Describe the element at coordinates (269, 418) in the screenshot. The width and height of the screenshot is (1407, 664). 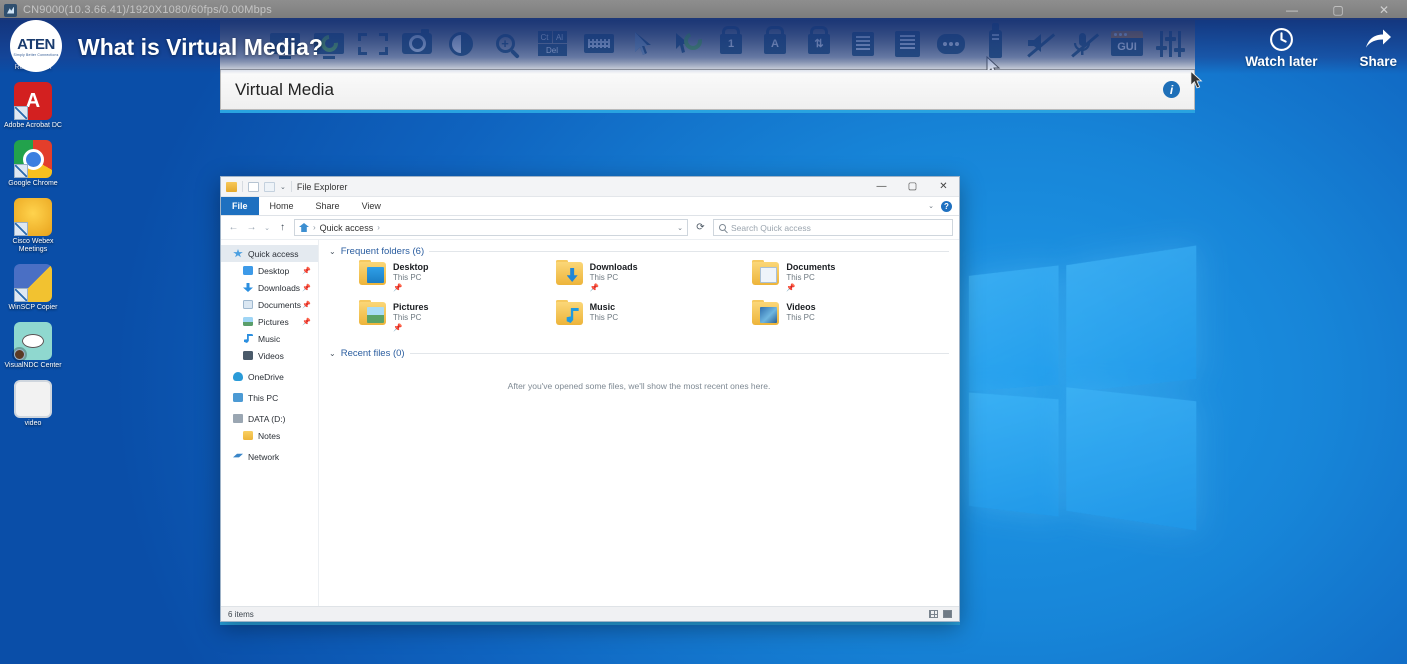
I see `sidebar-item-data-drive: DATA (D:)` at that location.